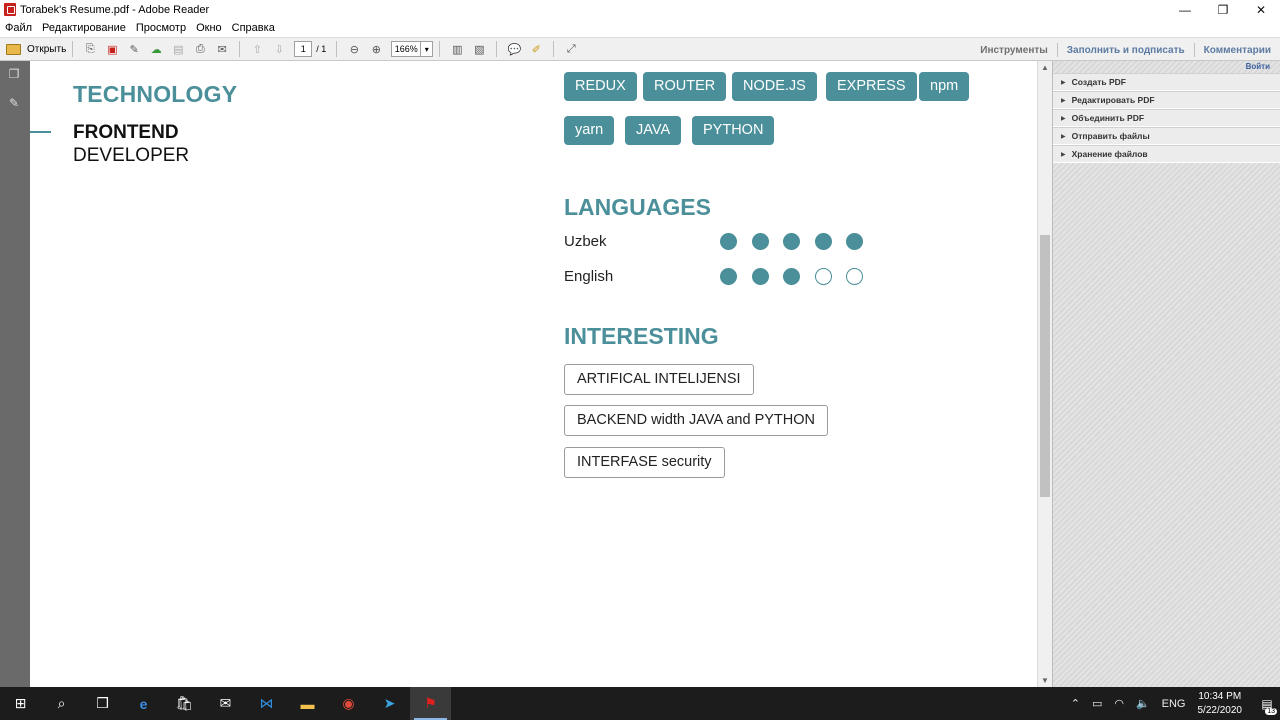  What do you see at coordinates (279, 49) in the screenshot?
I see `next-page-icon: ⇩` at bounding box center [279, 49].